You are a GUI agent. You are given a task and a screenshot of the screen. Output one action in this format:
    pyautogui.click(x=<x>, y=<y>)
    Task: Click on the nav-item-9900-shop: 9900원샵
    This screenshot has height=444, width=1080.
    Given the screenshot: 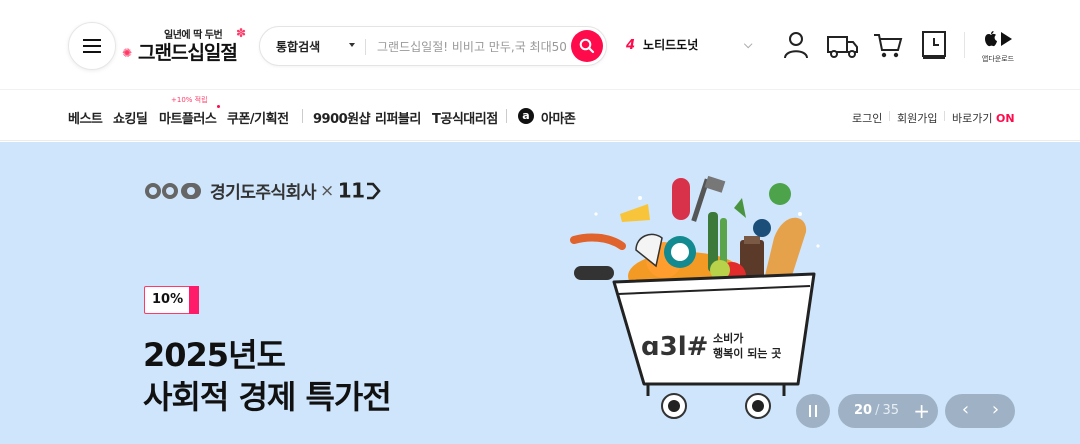 What is the action you would take?
    pyautogui.click(x=342, y=117)
    